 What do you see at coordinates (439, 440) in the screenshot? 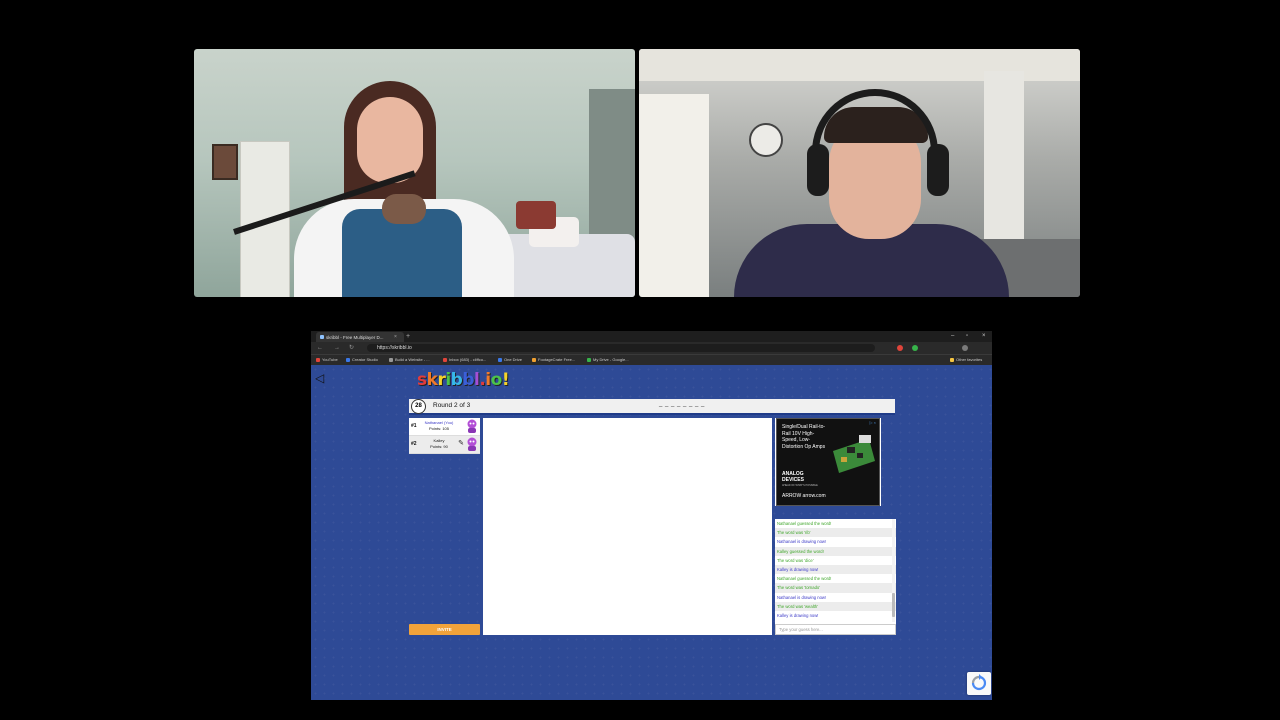
I see `player-name: Kalley` at bounding box center [439, 440].